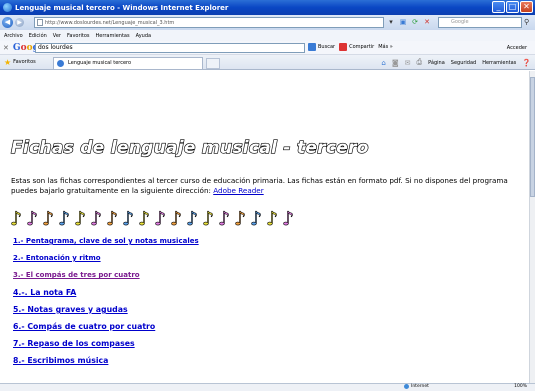 The height and width of the screenshot is (391, 535). What do you see at coordinates (420, 386) in the screenshot?
I see `zone-label: Internet` at bounding box center [420, 386].